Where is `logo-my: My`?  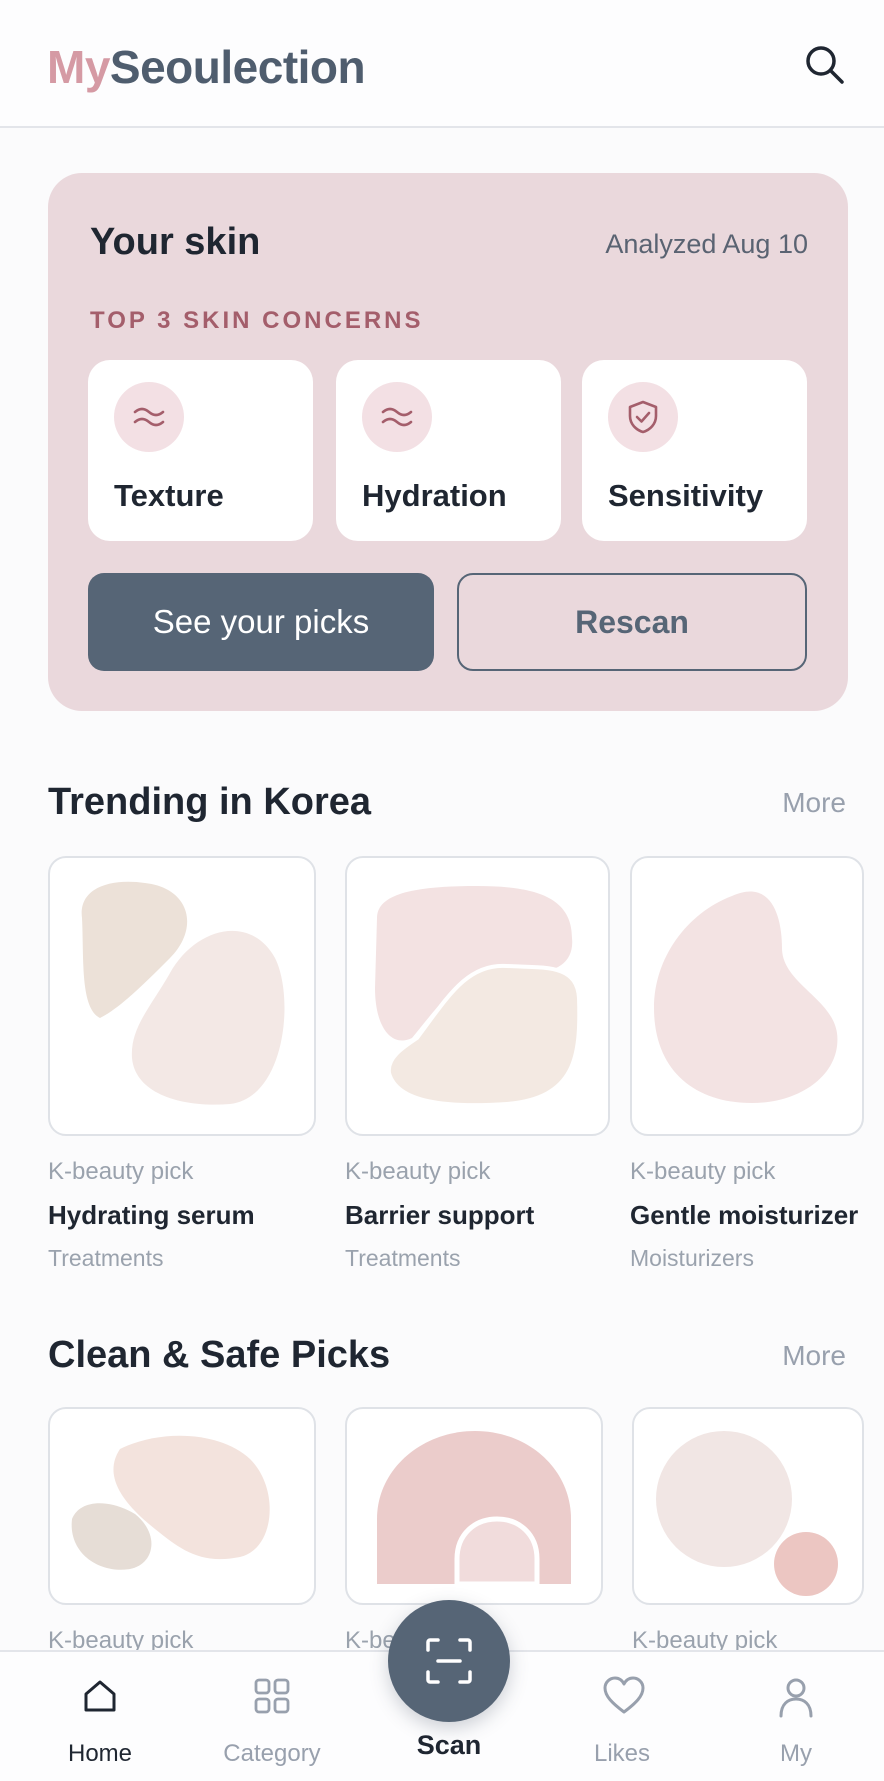
logo-my: My is located at coordinates (78, 67).